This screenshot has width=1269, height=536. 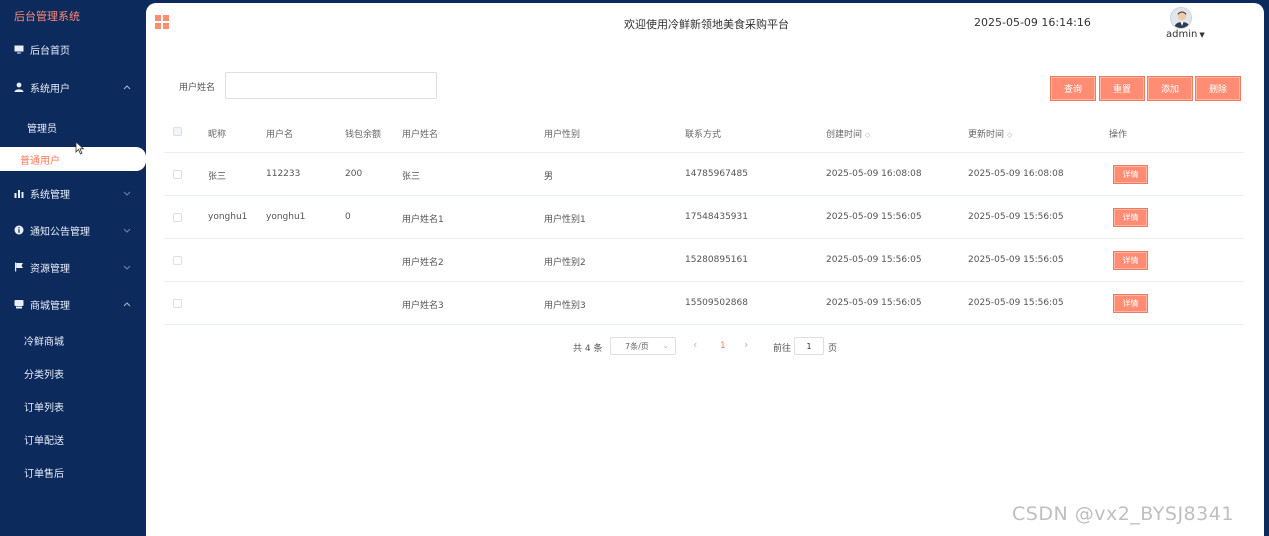 What do you see at coordinates (874, 174) in the screenshot?
I see `cell-created: 2025-05-09 16:08:08` at bounding box center [874, 174].